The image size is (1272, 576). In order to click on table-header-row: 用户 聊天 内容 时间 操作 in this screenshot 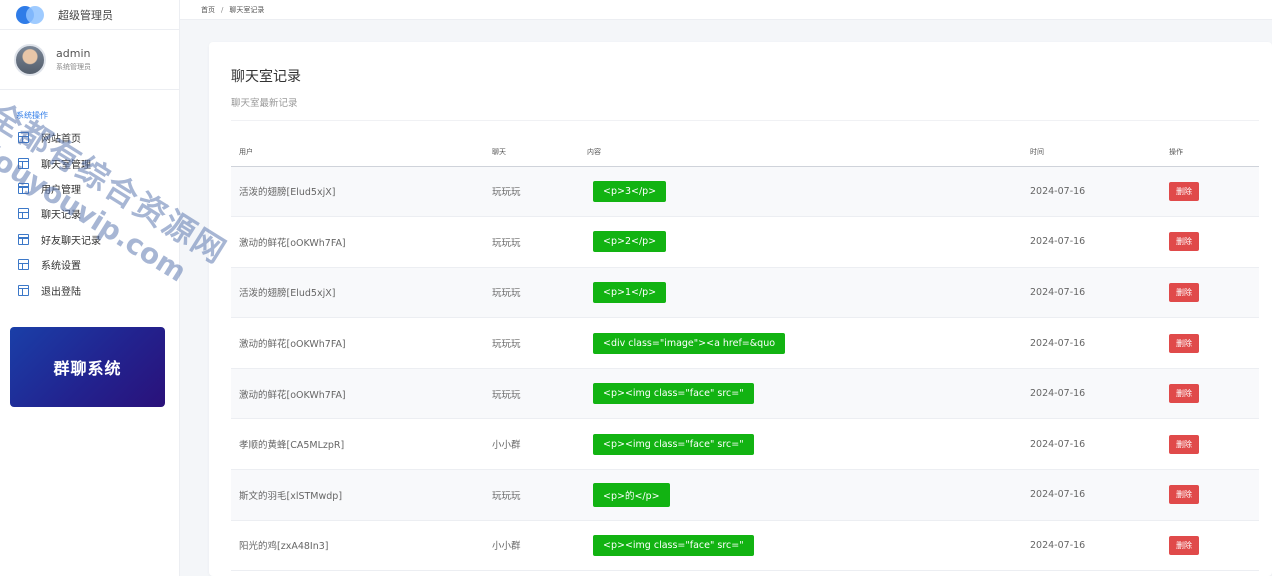, I will do `click(745, 153)`.